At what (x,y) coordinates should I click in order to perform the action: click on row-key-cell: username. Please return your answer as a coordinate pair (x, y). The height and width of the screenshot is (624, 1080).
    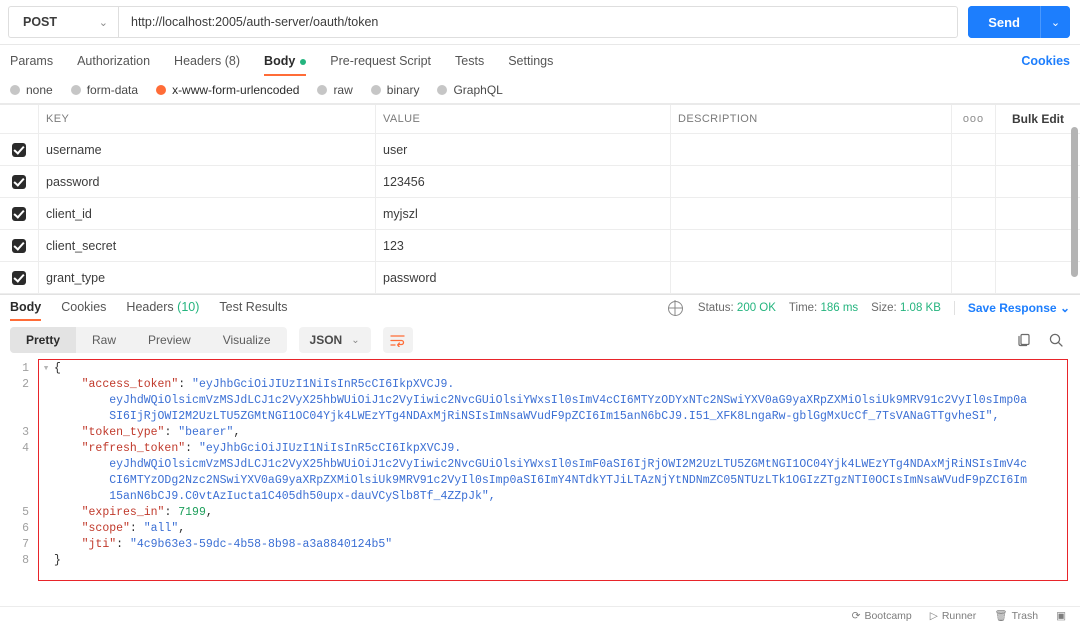
    Looking at the image, I should click on (206, 149).